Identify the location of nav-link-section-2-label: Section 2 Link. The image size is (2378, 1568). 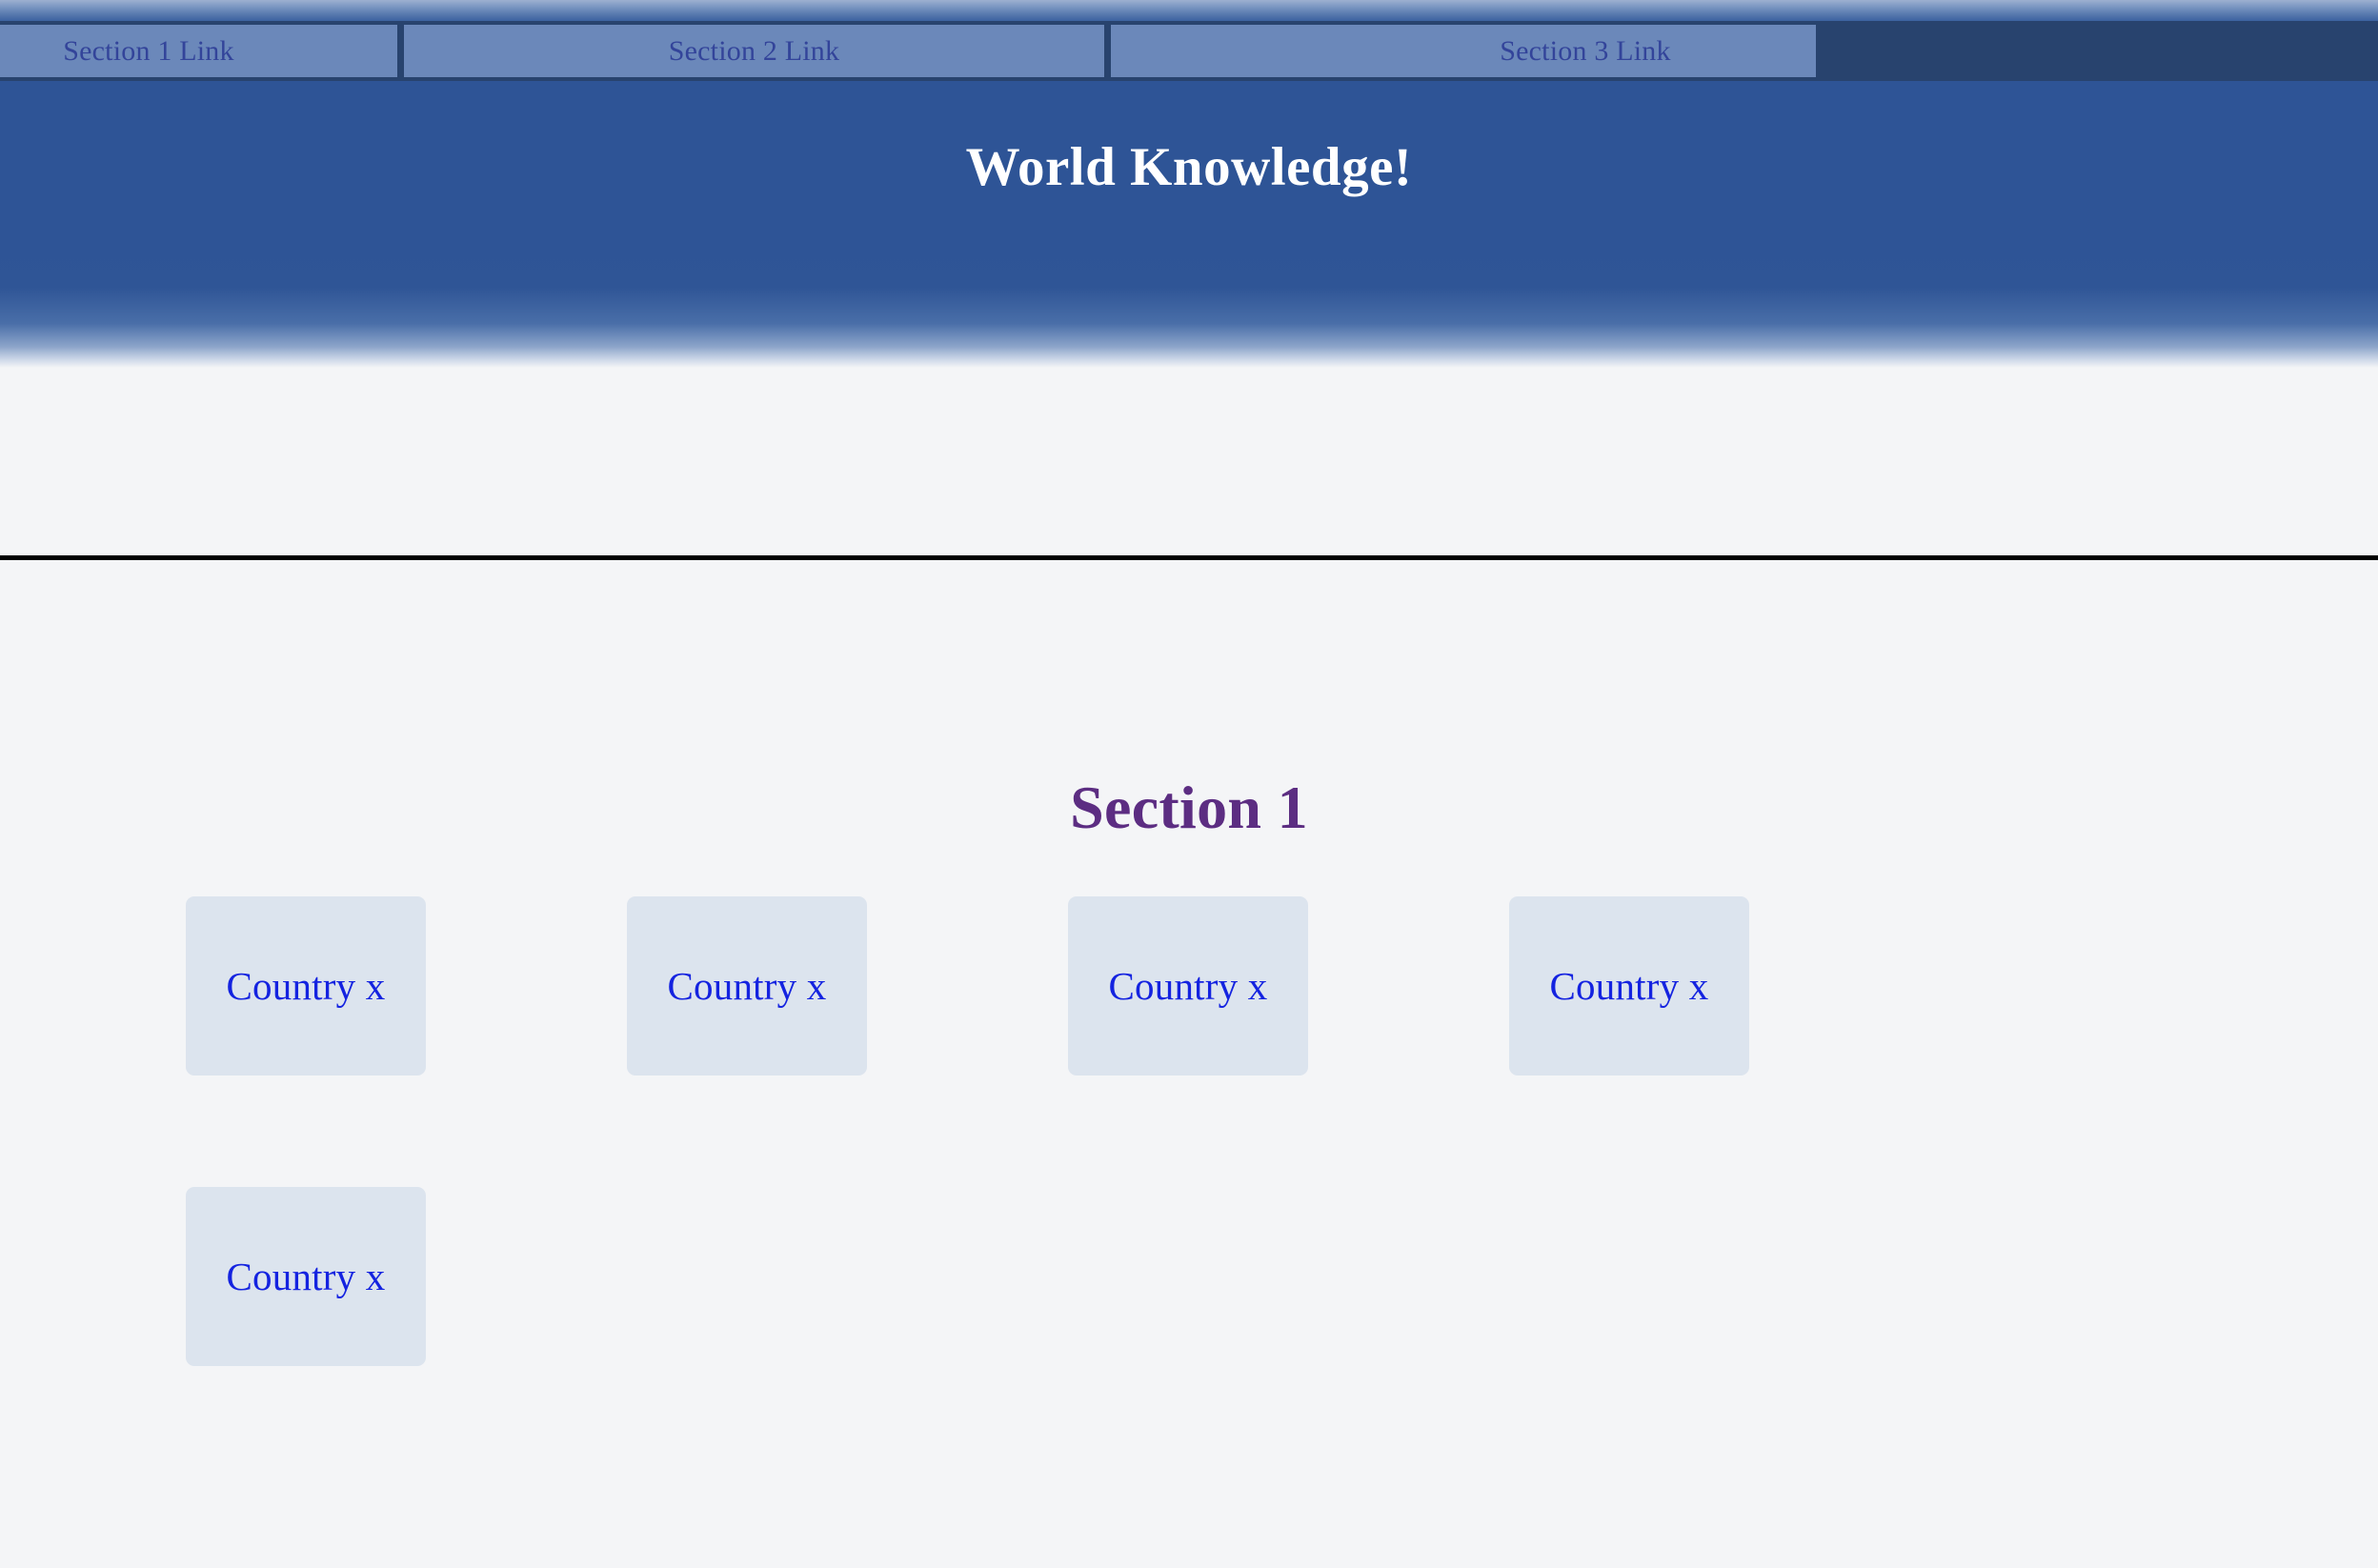
(754, 50).